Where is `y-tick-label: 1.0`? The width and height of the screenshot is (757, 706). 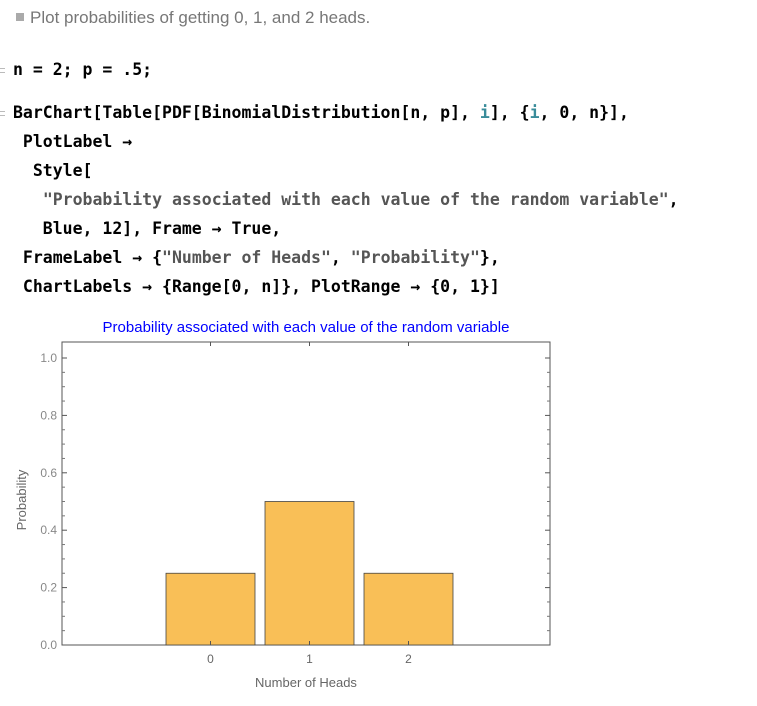
y-tick-label: 1.0 is located at coordinates (48, 358).